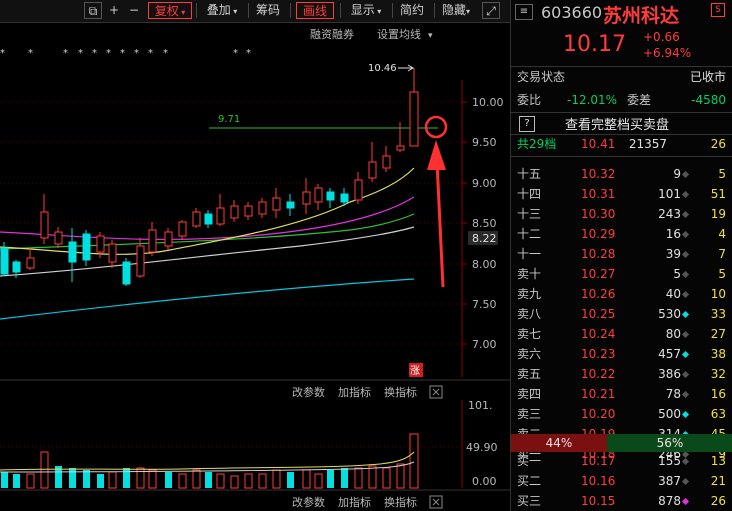 The width and height of the screenshot is (732, 511). Describe the element at coordinates (491, 10) in the screenshot. I see `fullscreen-icon: ⤢` at that location.